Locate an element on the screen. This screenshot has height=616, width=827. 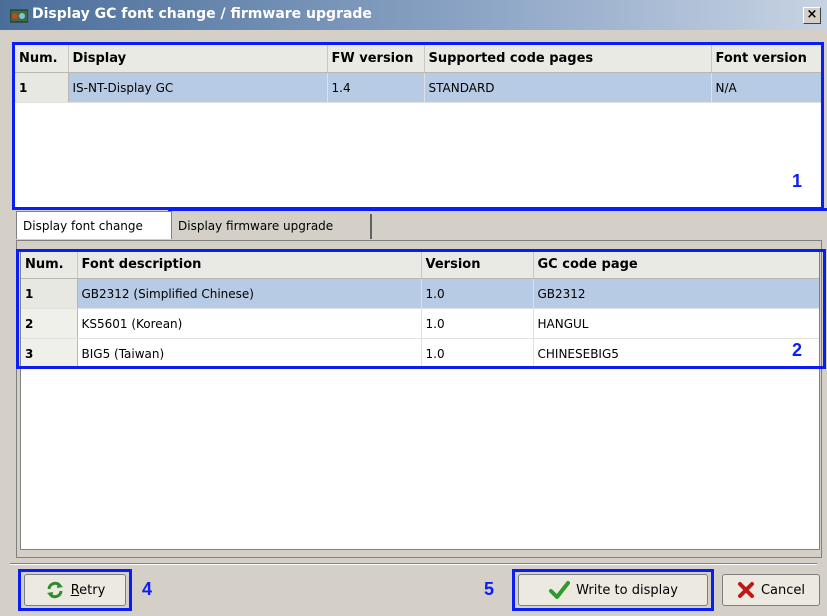
divider is located at coordinates (413, 564).